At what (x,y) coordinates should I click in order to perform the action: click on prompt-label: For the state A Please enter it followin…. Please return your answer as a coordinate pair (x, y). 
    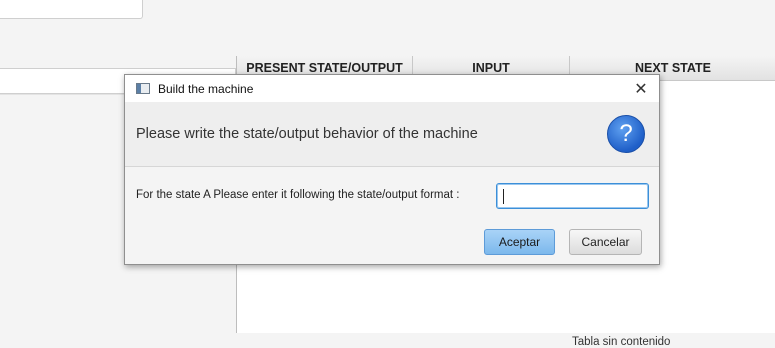
    Looking at the image, I should click on (298, 195).